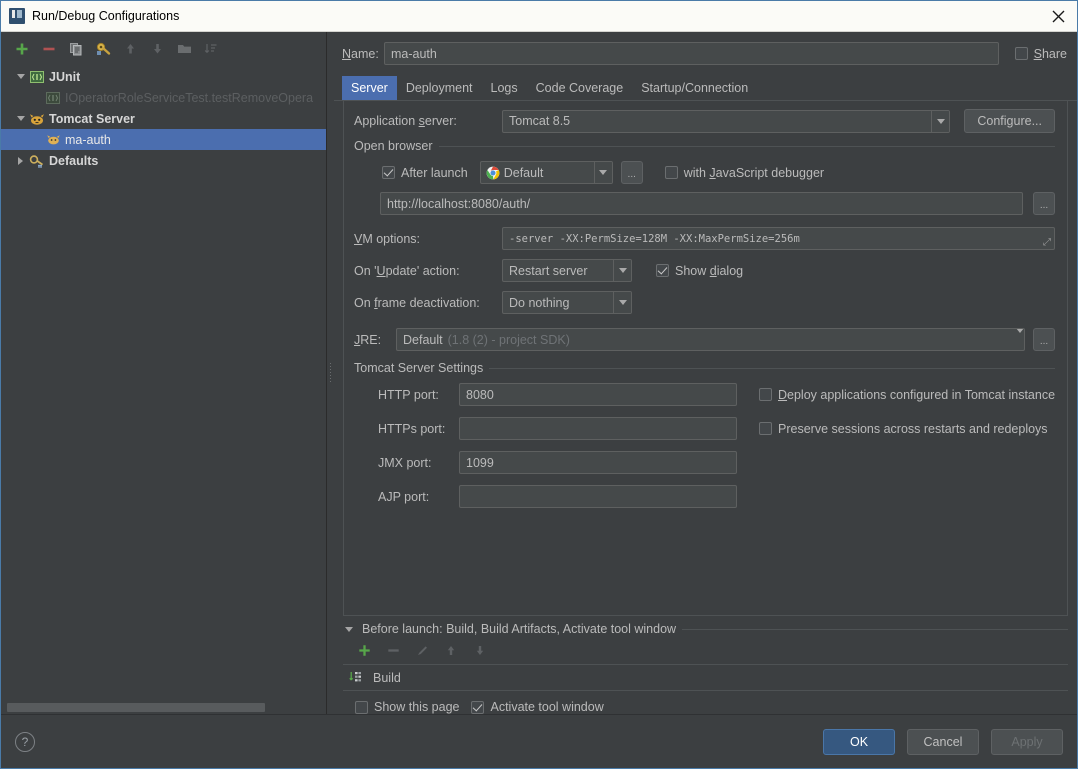  Describe the element at coordinates (439, 88) in the screenshot. I see `tab-deployment: Deployment` at that location.